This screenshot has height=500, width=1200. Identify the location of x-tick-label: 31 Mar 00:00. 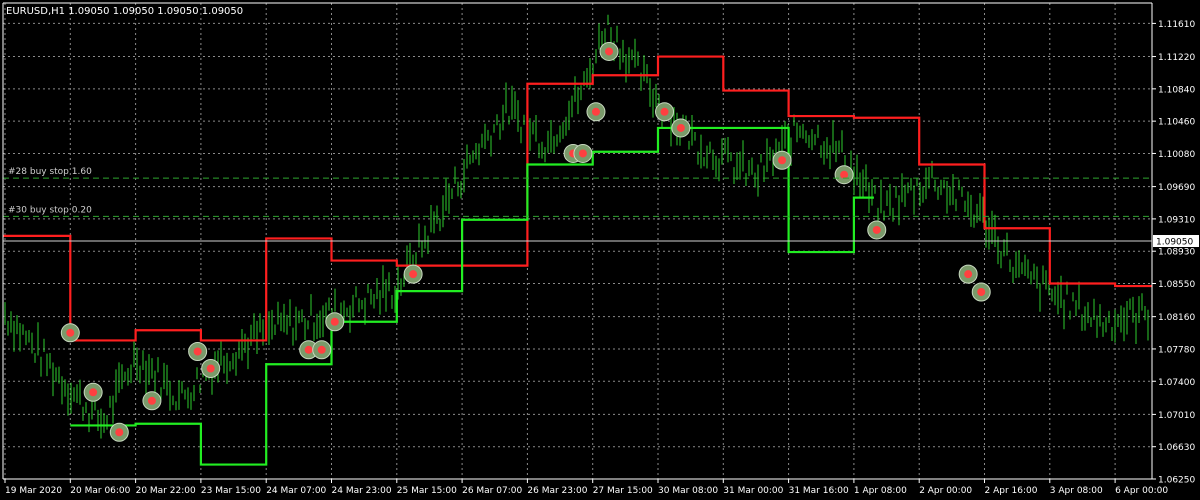
(753, 491).